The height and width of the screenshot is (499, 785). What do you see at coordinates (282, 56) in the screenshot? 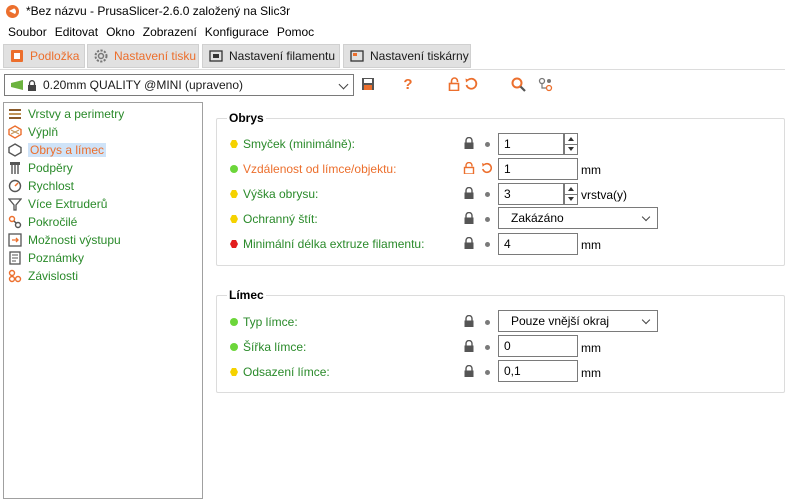
I see `tab-label: Nastavení filamentu` at bounding box center [282, 56].